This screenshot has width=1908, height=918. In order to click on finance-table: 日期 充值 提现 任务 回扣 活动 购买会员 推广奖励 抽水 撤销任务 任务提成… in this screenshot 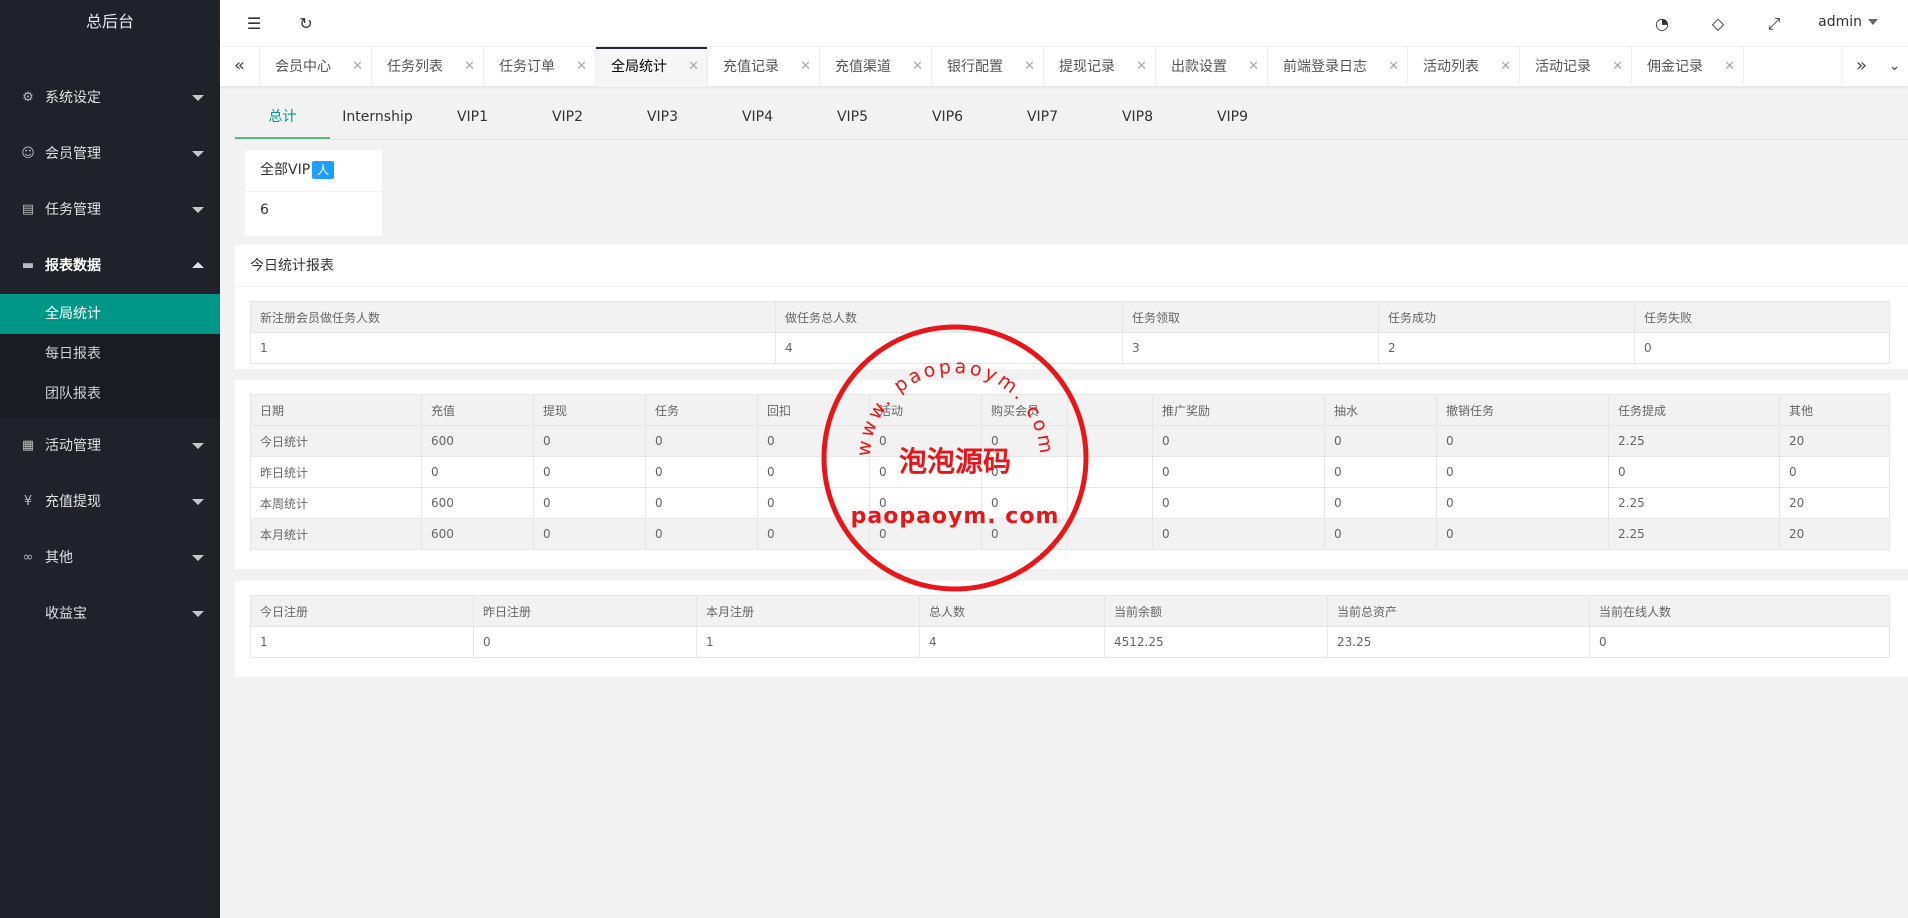, I will do `click(1070, 472)`.